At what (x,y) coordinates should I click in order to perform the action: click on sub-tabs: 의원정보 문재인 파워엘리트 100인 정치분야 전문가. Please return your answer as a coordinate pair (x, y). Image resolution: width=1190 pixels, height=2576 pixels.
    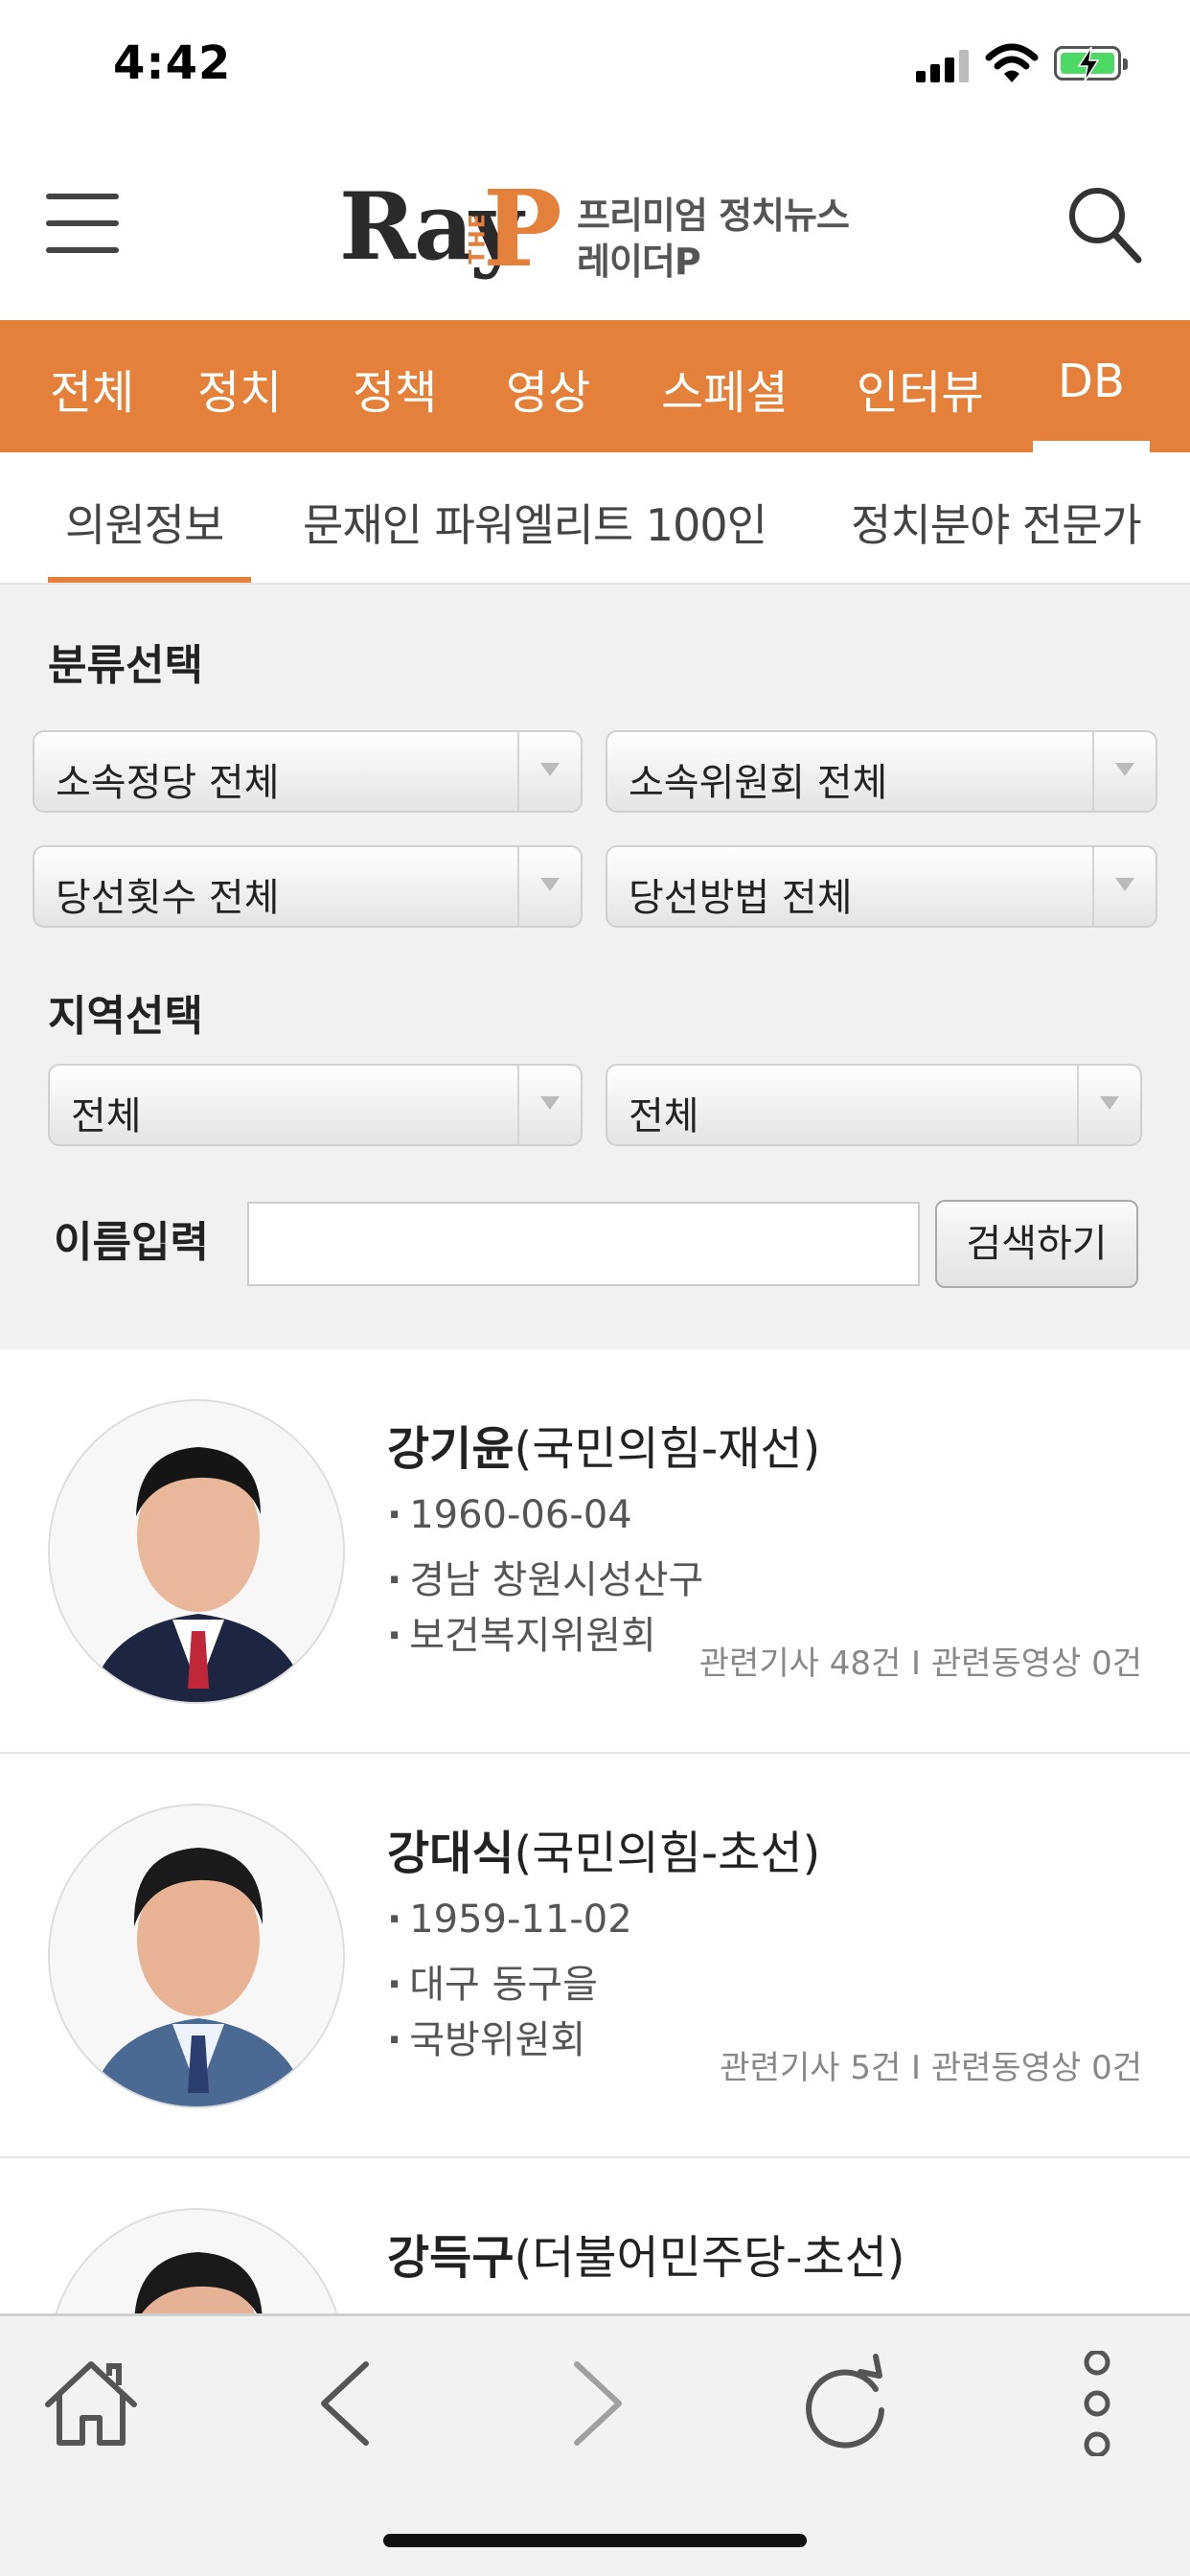
    Looking at the image, I should click on (595, 518).